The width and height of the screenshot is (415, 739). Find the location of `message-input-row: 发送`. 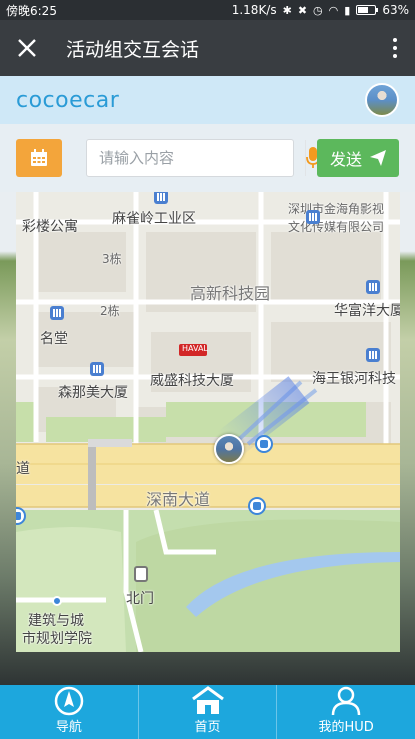

message-input-row: 发送 is located at coordinates (207, 158).